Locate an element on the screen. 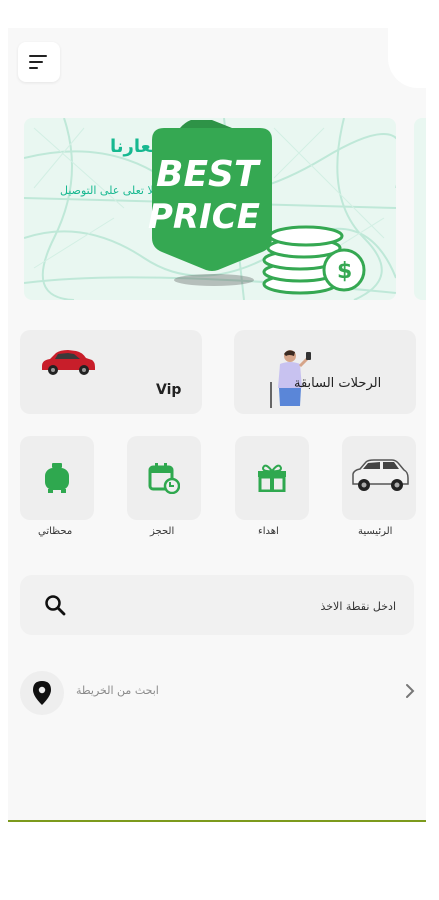 Image resolution: width=439 pixels, height=900 pixels. search-icon is located at coordinates (55, 605).